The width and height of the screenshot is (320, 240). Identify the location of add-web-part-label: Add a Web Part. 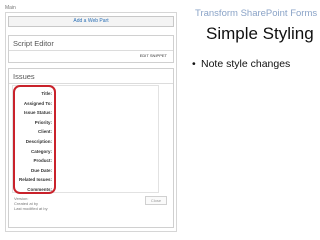
(91, 21).